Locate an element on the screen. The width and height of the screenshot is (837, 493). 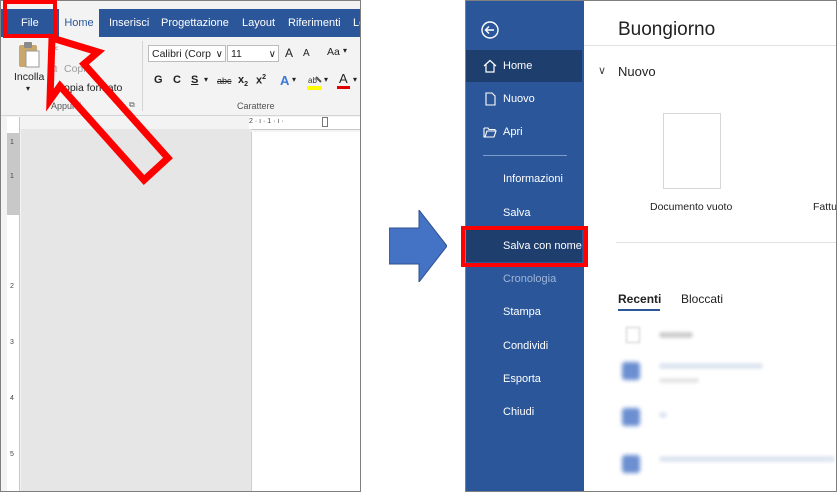
sidebar-item-label: Home is located at coordinates (518, 66).